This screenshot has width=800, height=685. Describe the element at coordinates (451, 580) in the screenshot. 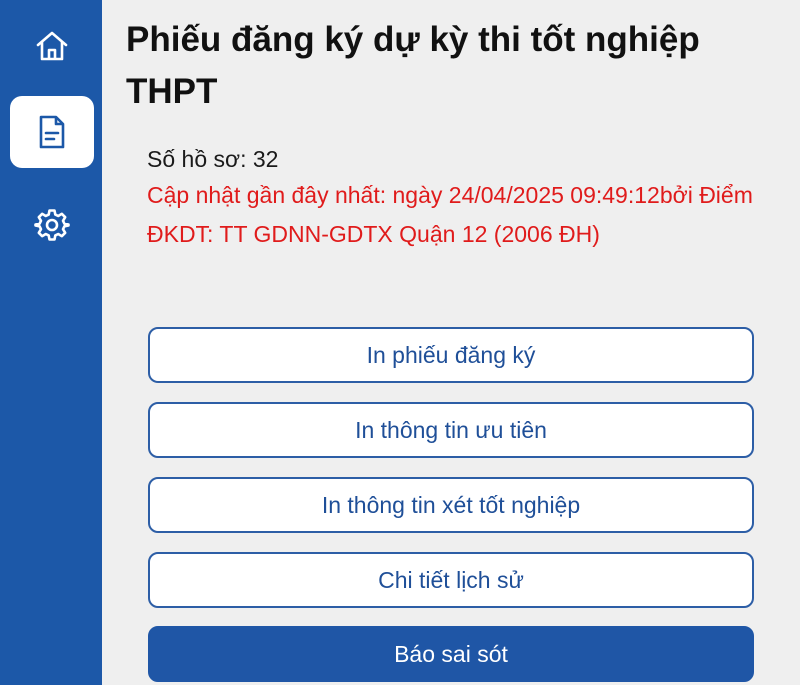

I see `history-detail-button: Chi tiết lịch sử` at that location.